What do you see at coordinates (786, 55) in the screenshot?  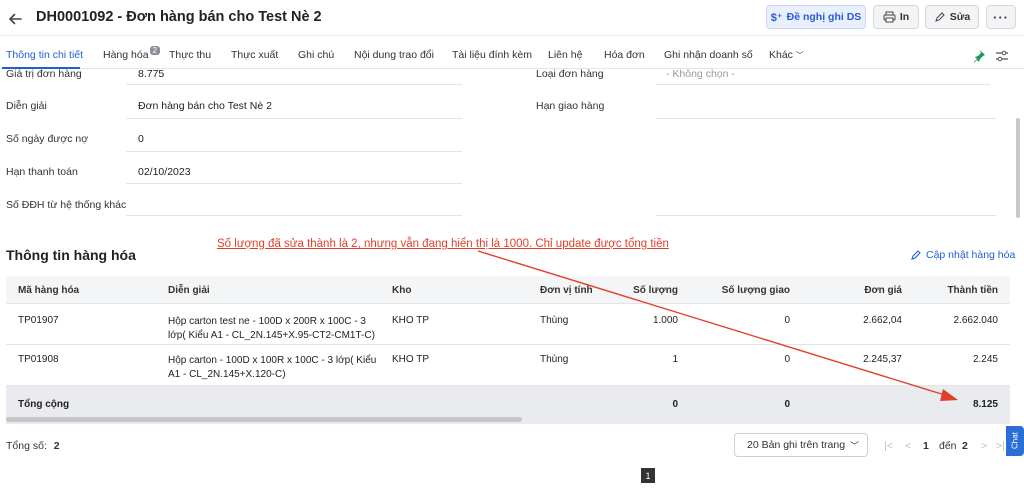 I see `tab-other: Khác ﹀` at bounding box center [786, 55].